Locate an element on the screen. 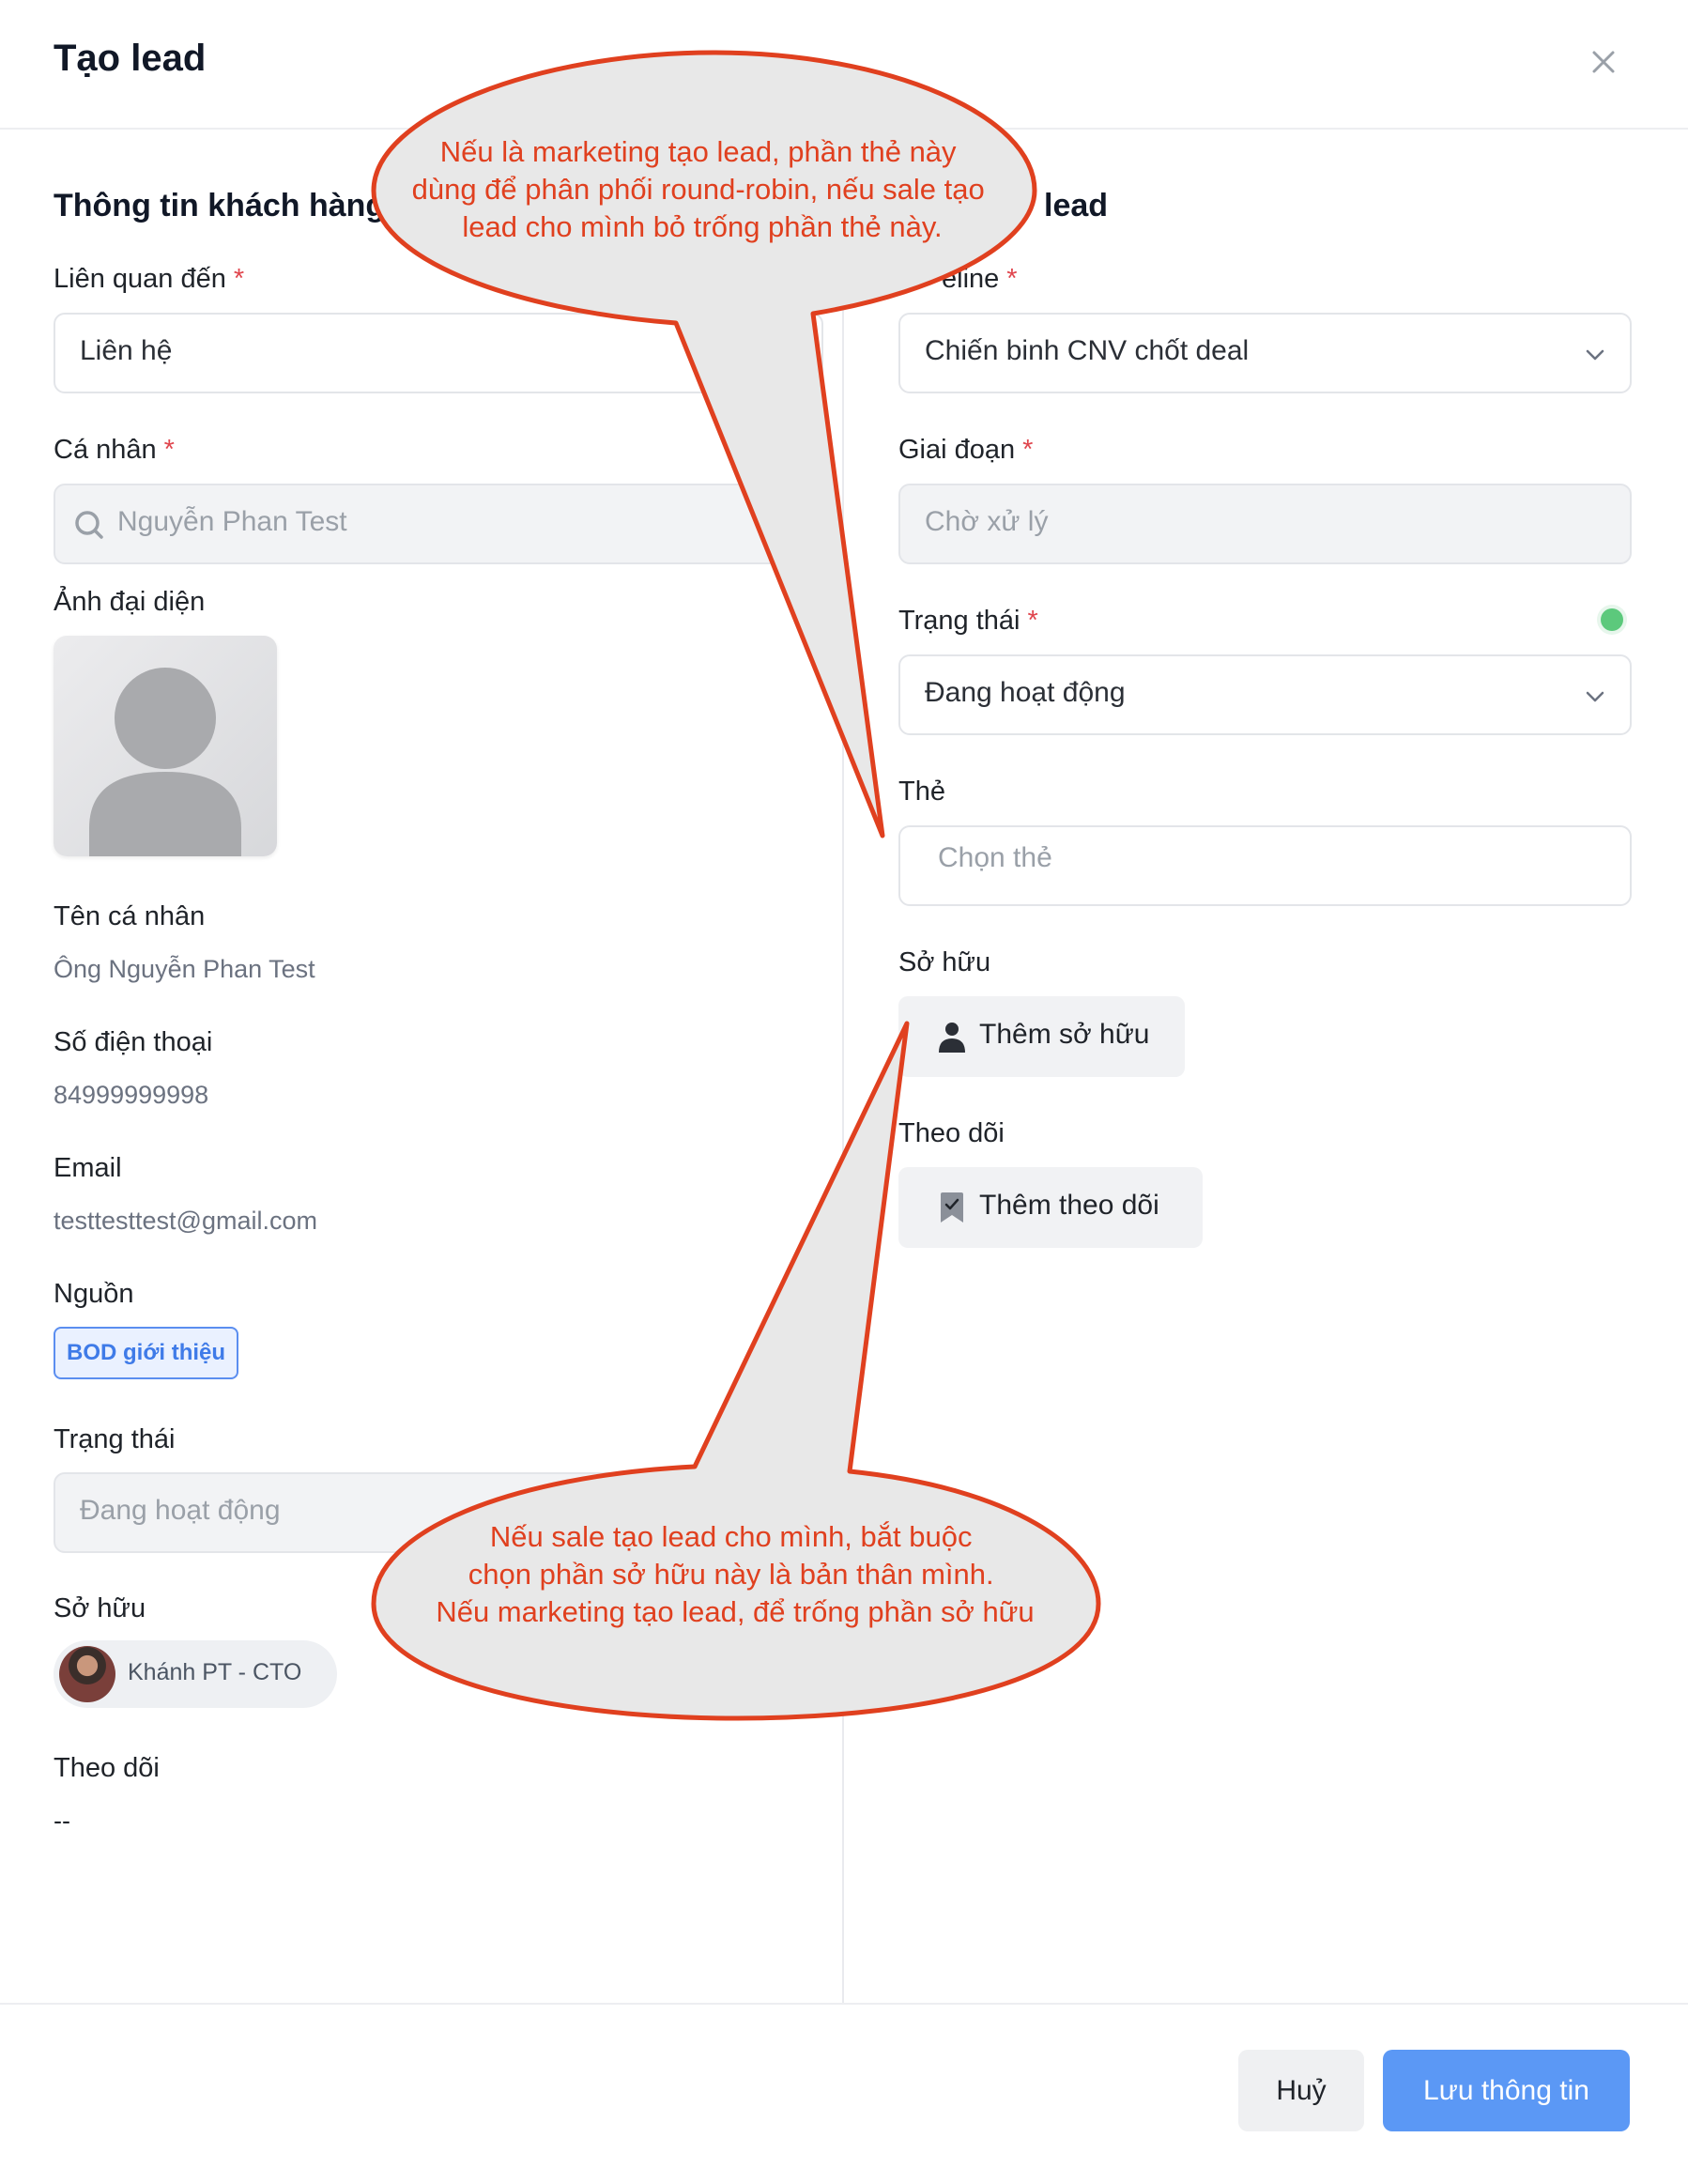 This screenshot has height=2184, width=1688. customer-info-title: Thông tin khách hàng is located at coordinates (220, 205).